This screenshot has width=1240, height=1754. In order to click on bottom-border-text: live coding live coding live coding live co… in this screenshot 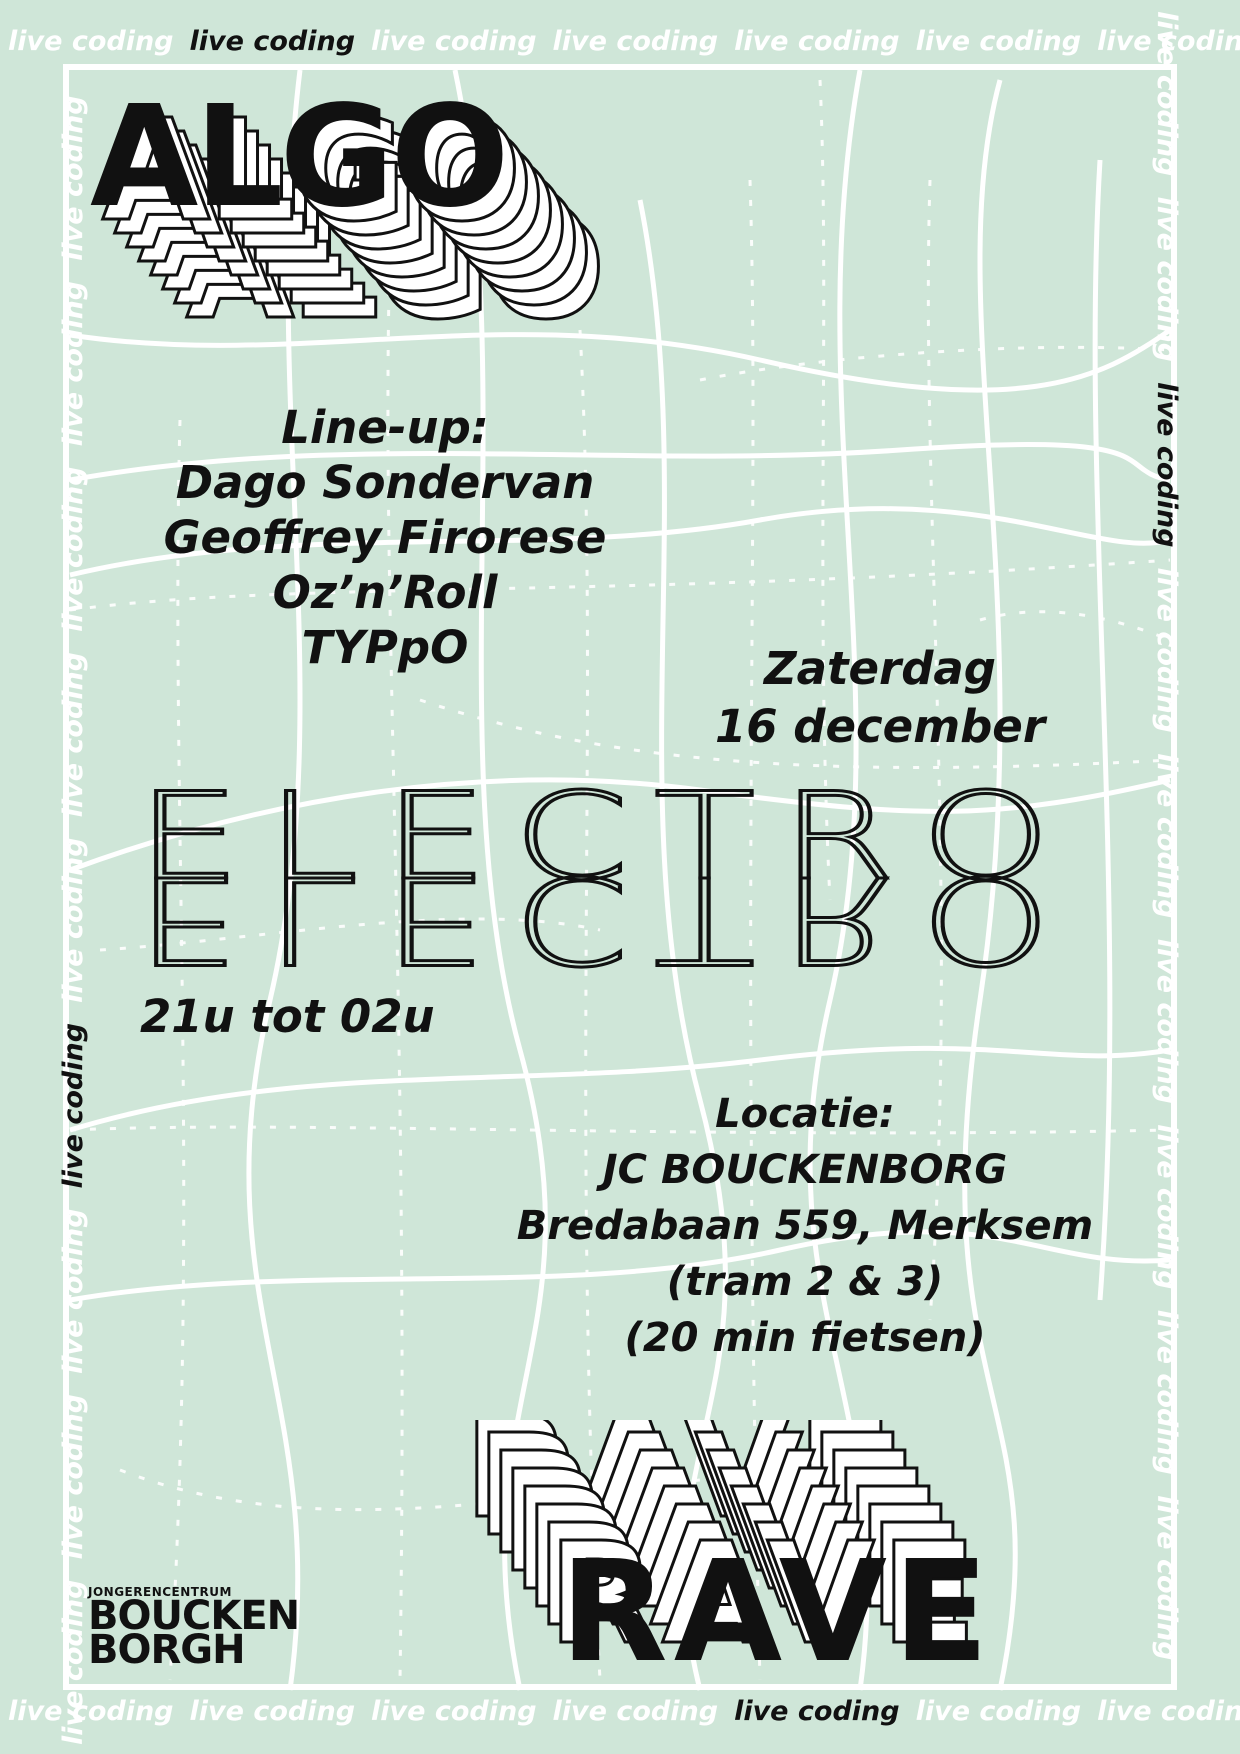, I will do `click(620, 1711)`.